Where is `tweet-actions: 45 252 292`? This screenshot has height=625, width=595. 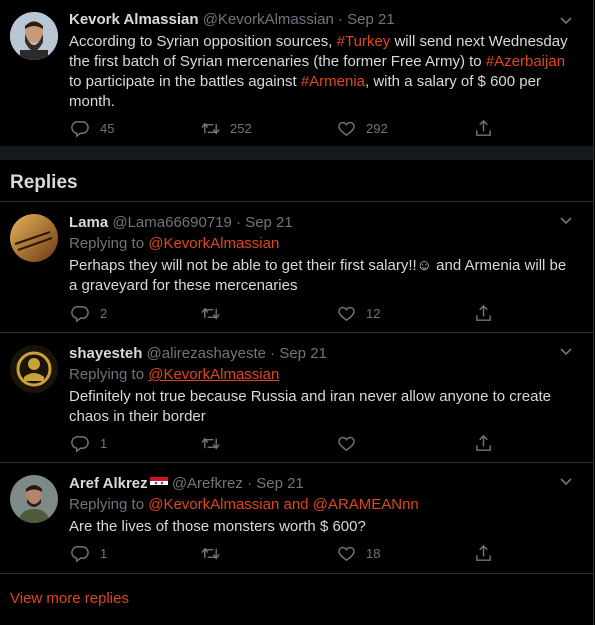 tweet-actions: 45 252 292 is located at coordinates (284, 128).